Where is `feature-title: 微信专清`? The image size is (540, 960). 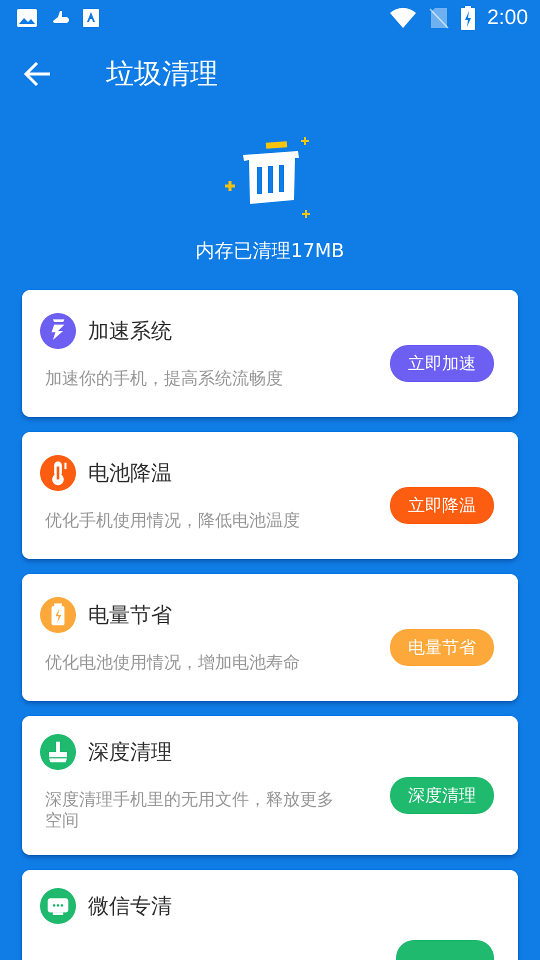
feature-title: 微信专清 is located at coordinates (130, 906).